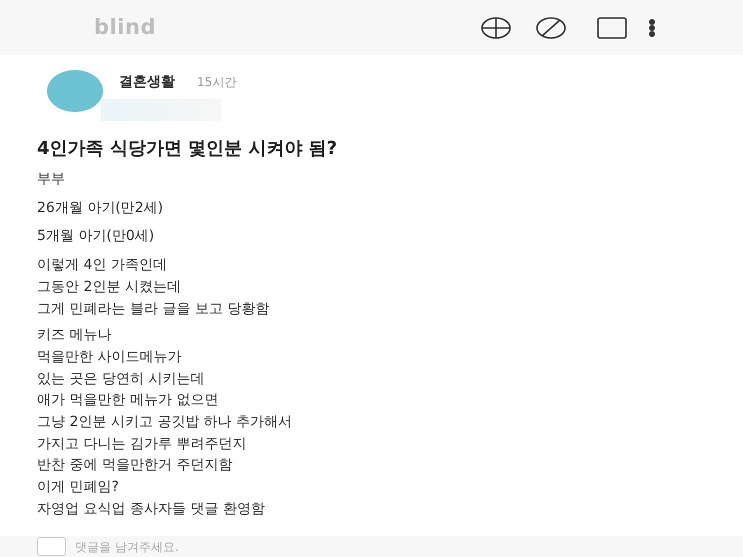  I want to click on post-text-line: 26개월 아기(만2세), so click(100, 208).